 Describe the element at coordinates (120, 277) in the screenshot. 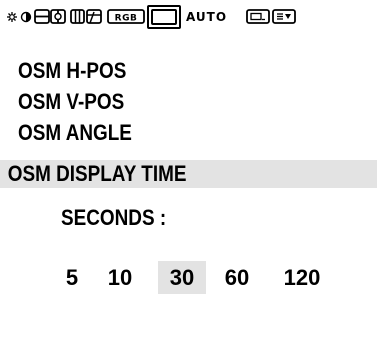

I see `option-10-seconds: 10` at that location.